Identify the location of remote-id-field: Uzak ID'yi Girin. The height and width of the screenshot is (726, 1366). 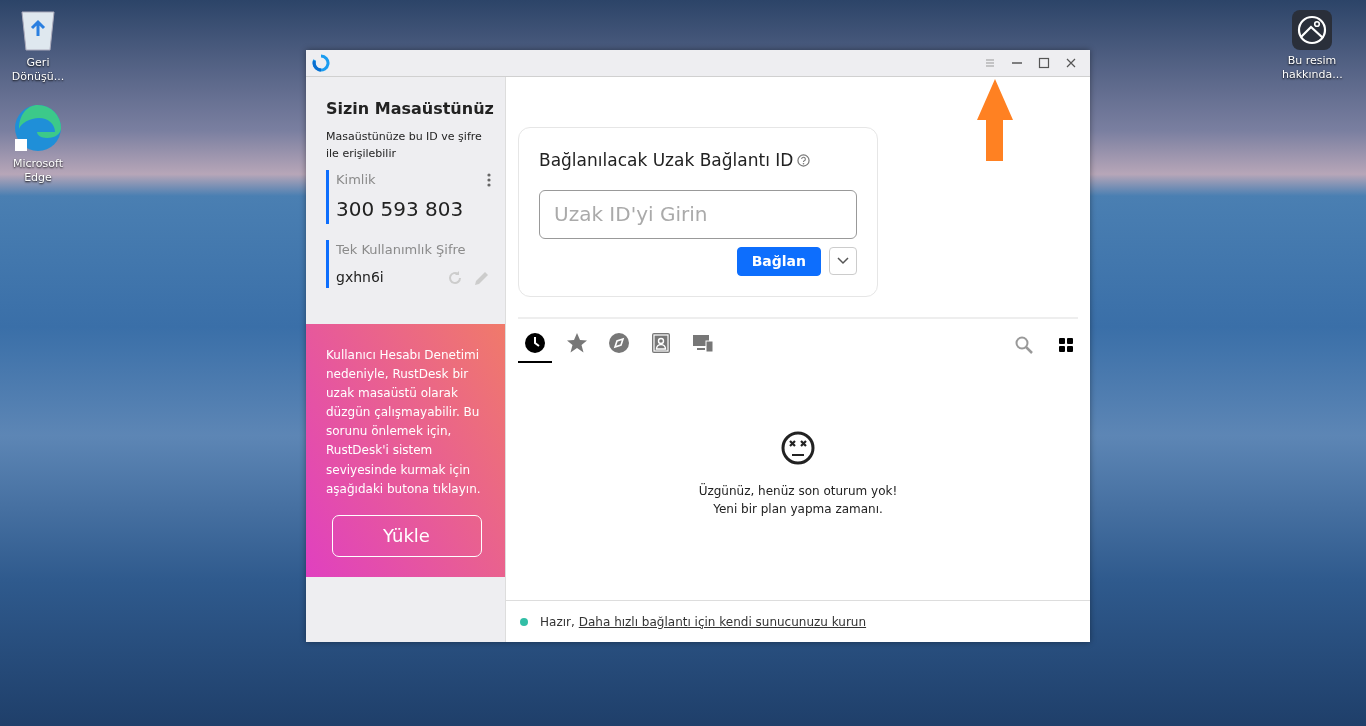
(698, 214).